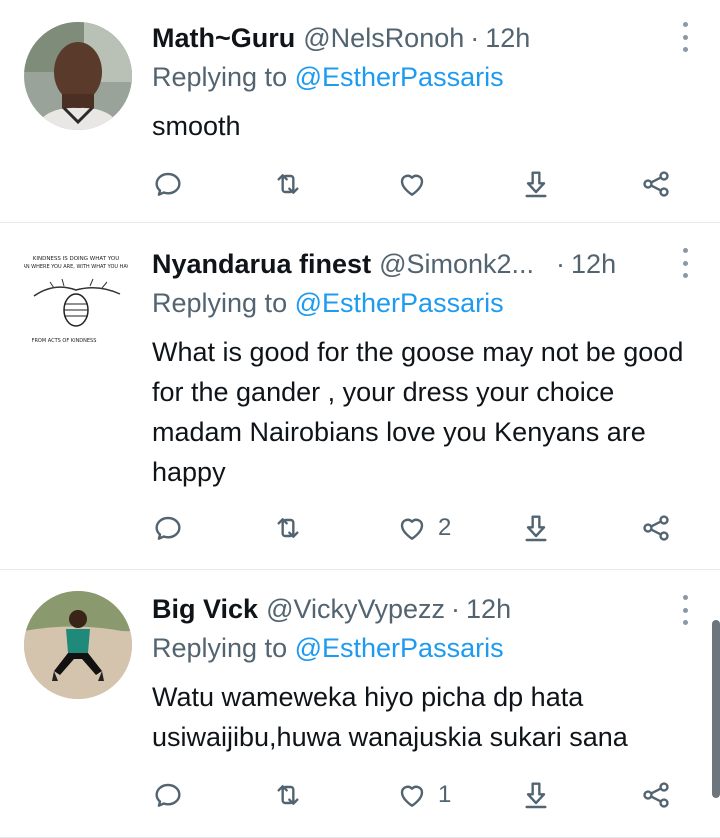  I want to click on tweet-header: Math~Guru @NelsRonoh · 12h, so click(406, 38).